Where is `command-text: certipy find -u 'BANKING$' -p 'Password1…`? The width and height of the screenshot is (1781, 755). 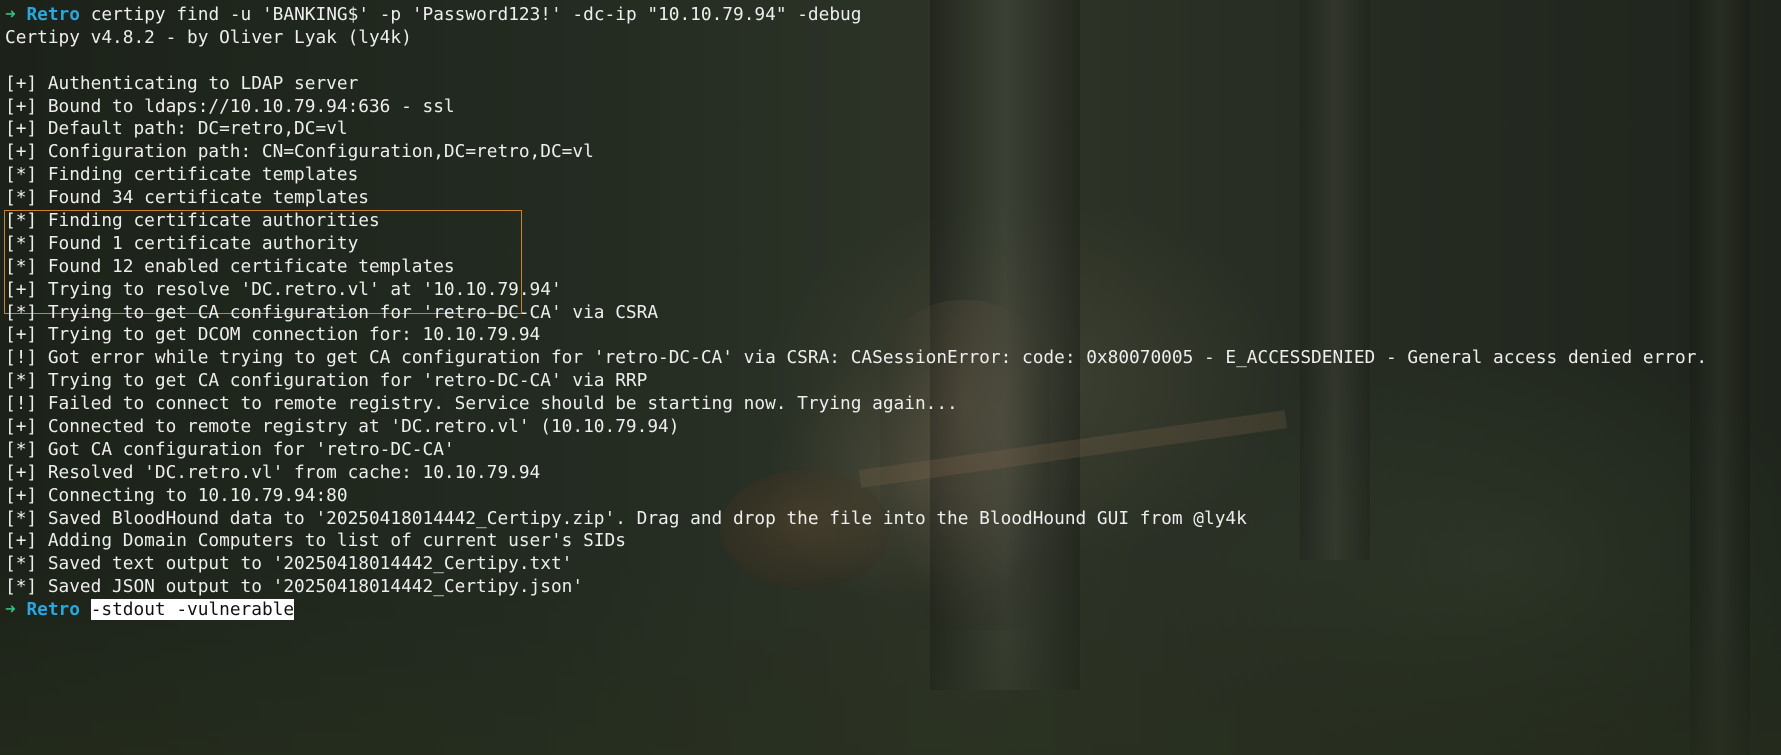 command-text: certipy find -u 'BANKING$' -p 'Password1… is located at coordinates (476, 14).